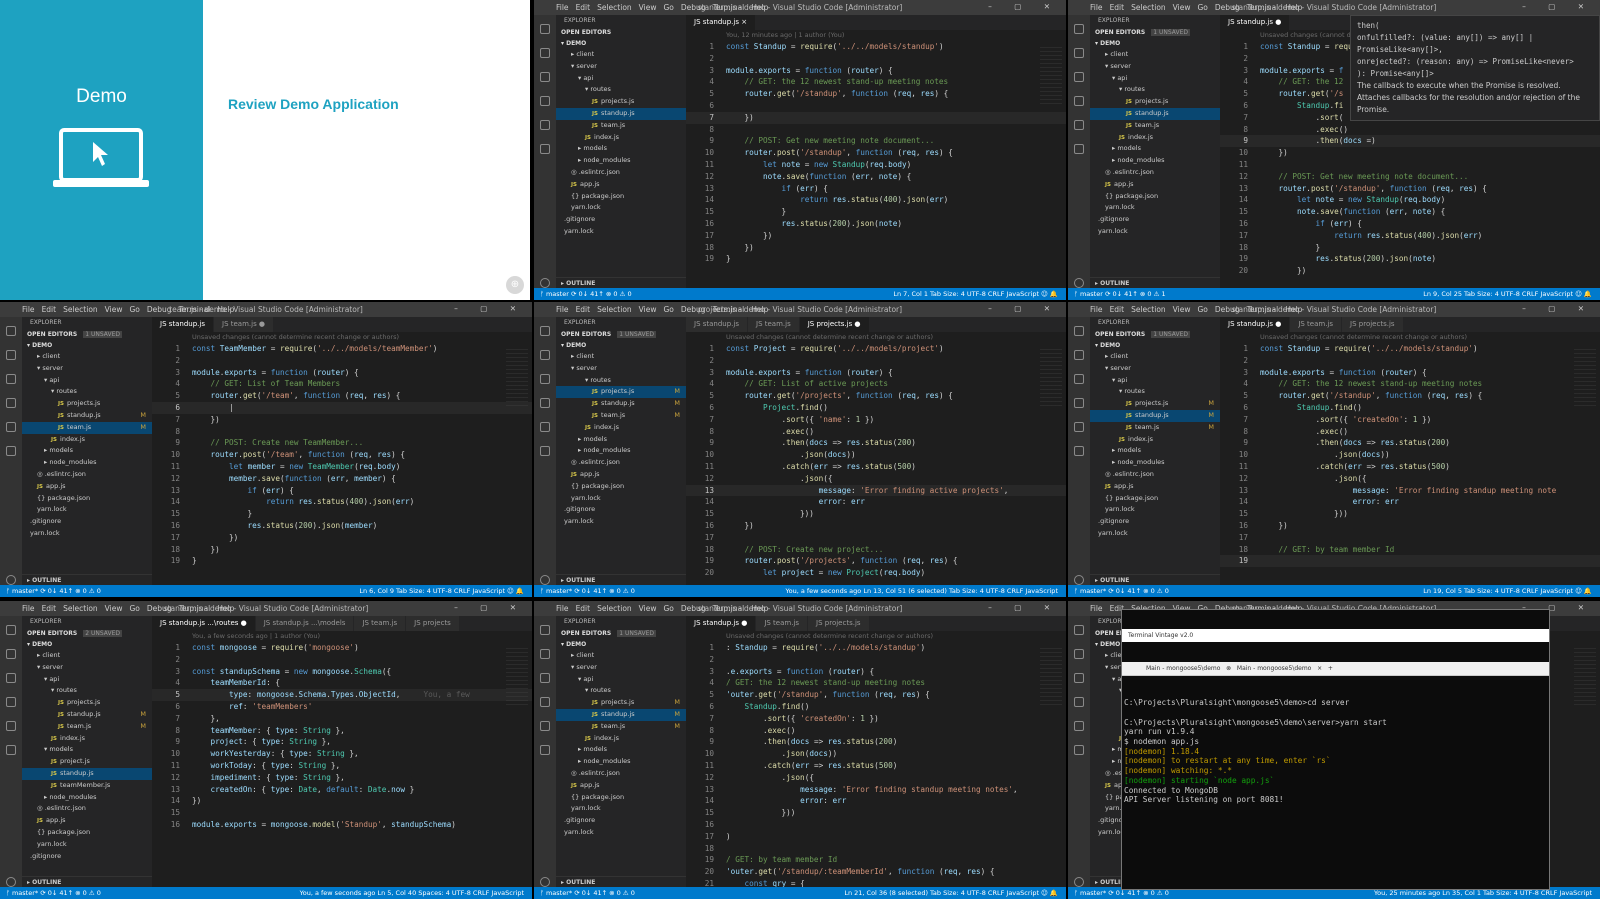  What do you see at coordinates (87, 762) in the screenshot?
I see `file-tree-item: JS project.js` at bounding box center [87, 762].